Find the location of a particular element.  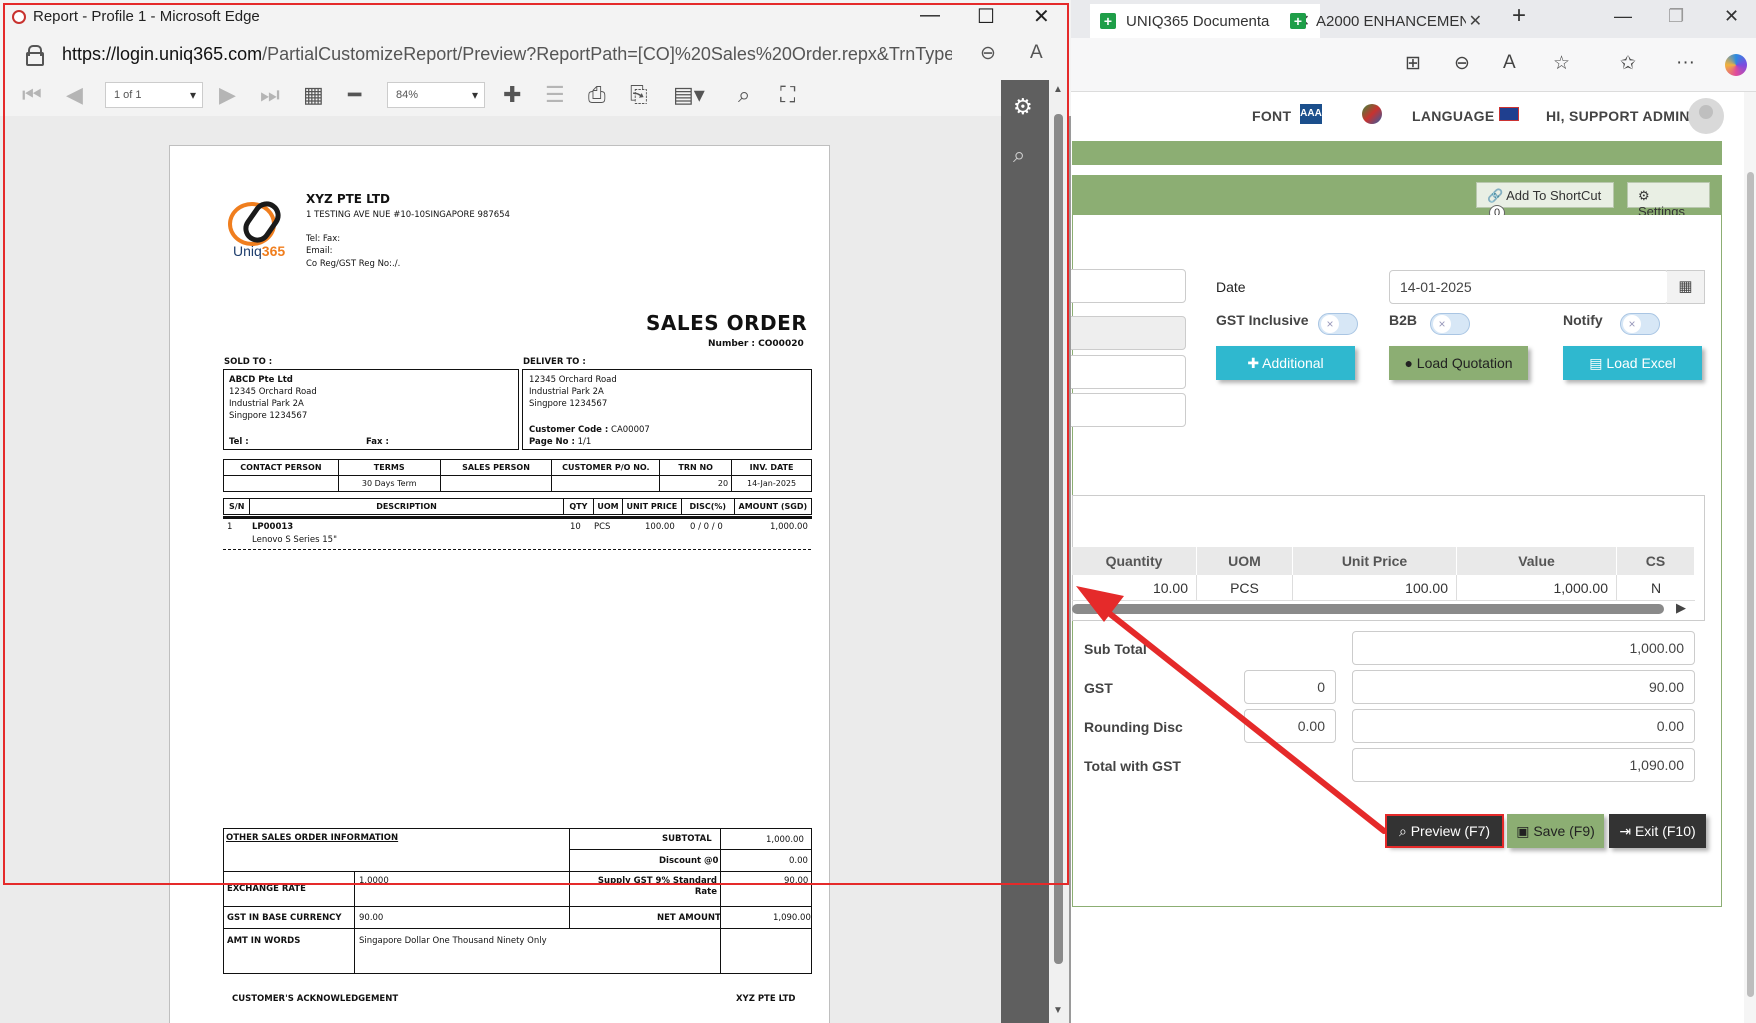

exit-button: ⇥ Exit (F10) is located at coordinates (1657, 831).